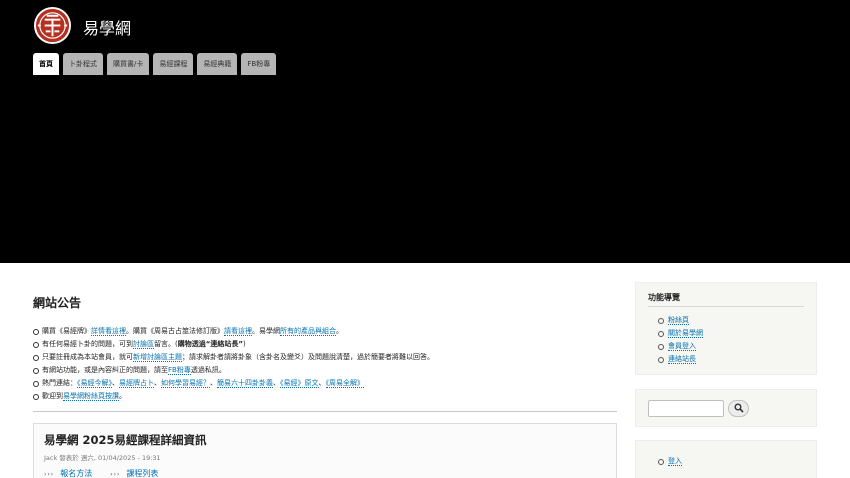  Describe the element at coordinates (157, 358) in the screenshot. I see `new-forum-topic-link: 新增討論區主題` at that location.